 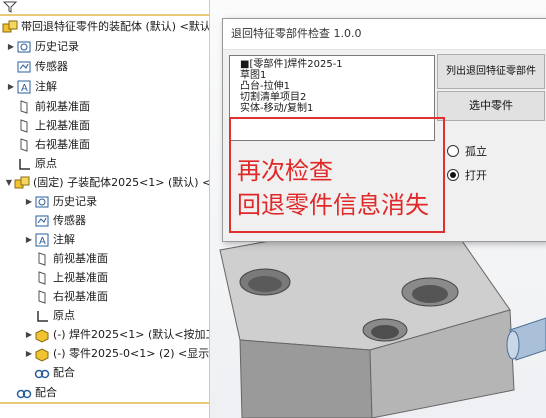 I want to click on sub-item-part: ▶ (-) 零件2025-0<1> (2) <显示状, so click(x=117, y=354).